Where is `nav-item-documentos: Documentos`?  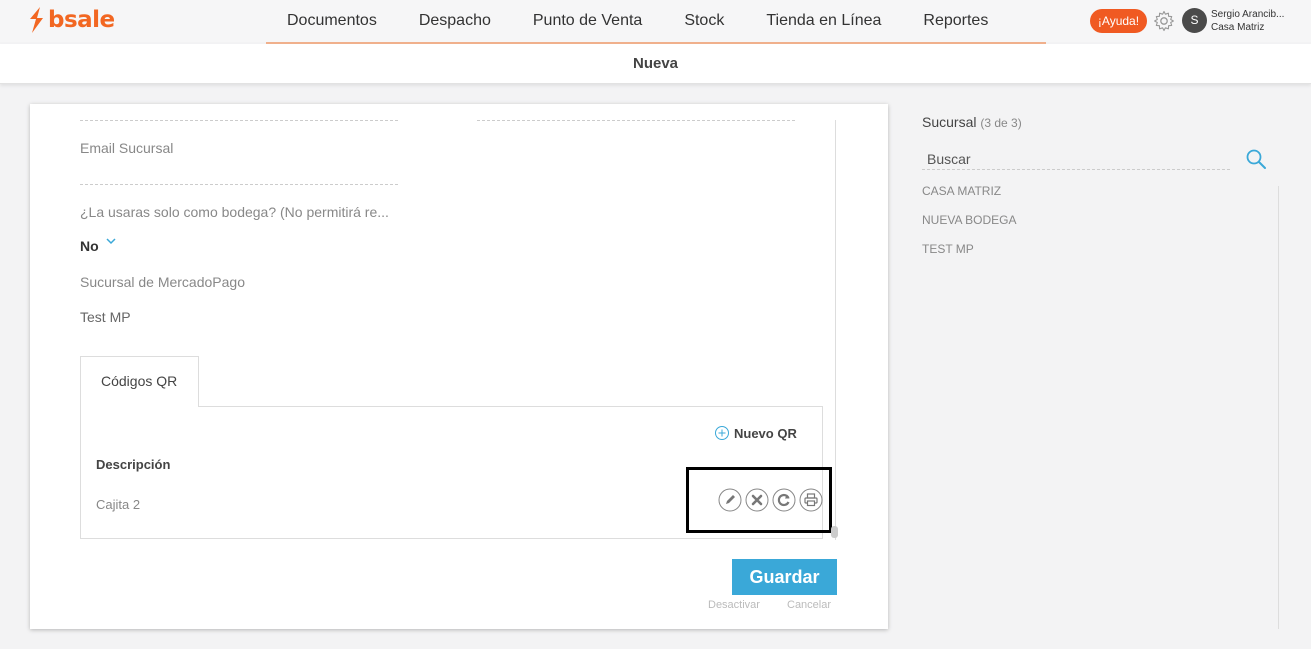
nav-item-documentos: Documentos is located at coordinates (332, 21).